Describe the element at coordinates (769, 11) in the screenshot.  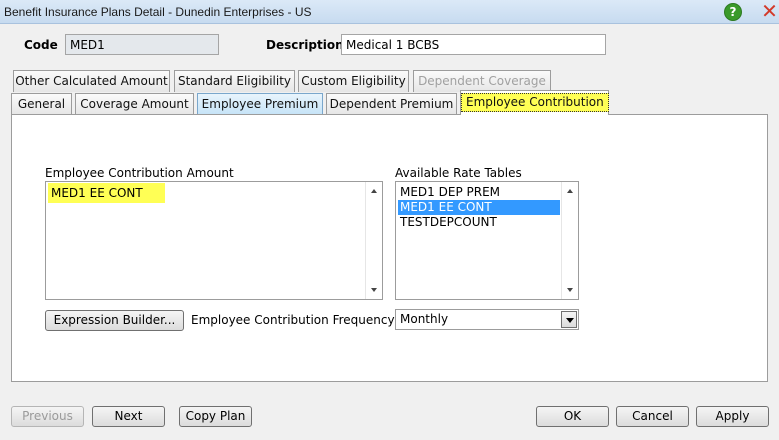
I see `close-icon: ✕` at that location.